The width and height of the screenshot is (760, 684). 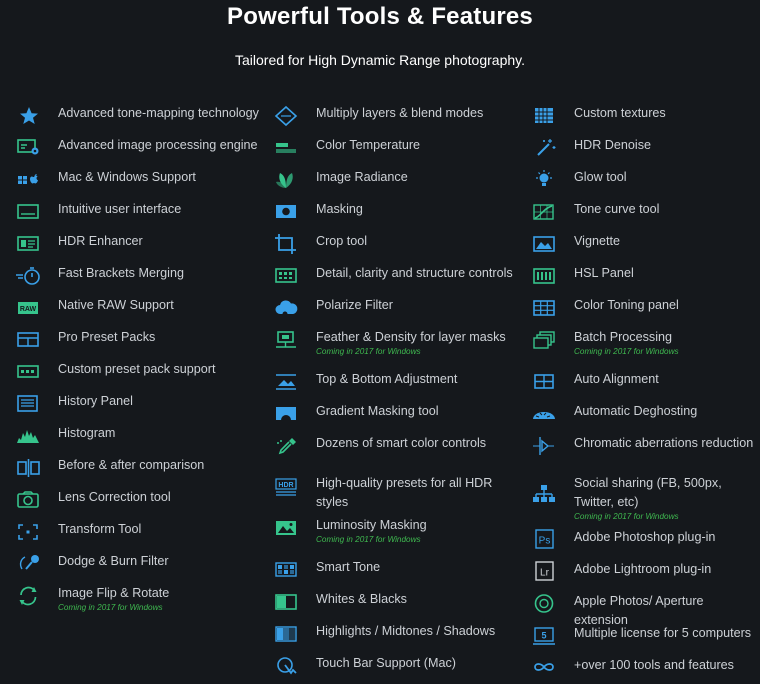 I want to click on feature-label: Native RAW Support, so click(x=116, y=305).